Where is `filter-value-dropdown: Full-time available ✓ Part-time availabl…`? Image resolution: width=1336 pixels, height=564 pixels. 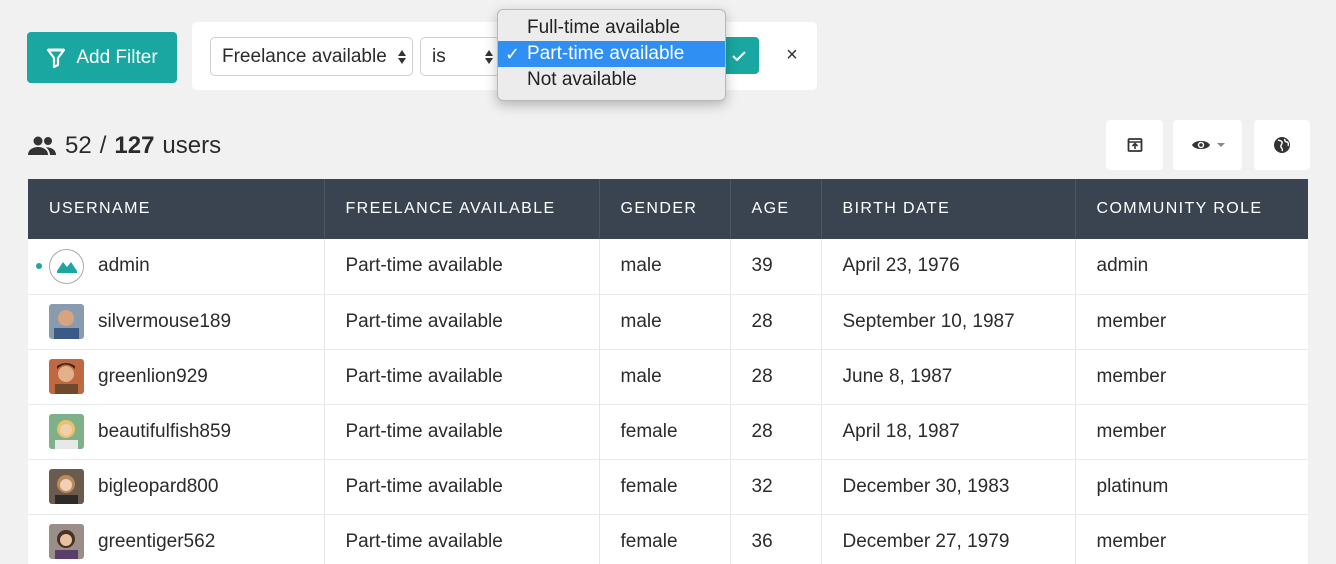 filter-value-dropdown: Full-time available ✓ Part-time availabl… is located at coordinates (611, 55).